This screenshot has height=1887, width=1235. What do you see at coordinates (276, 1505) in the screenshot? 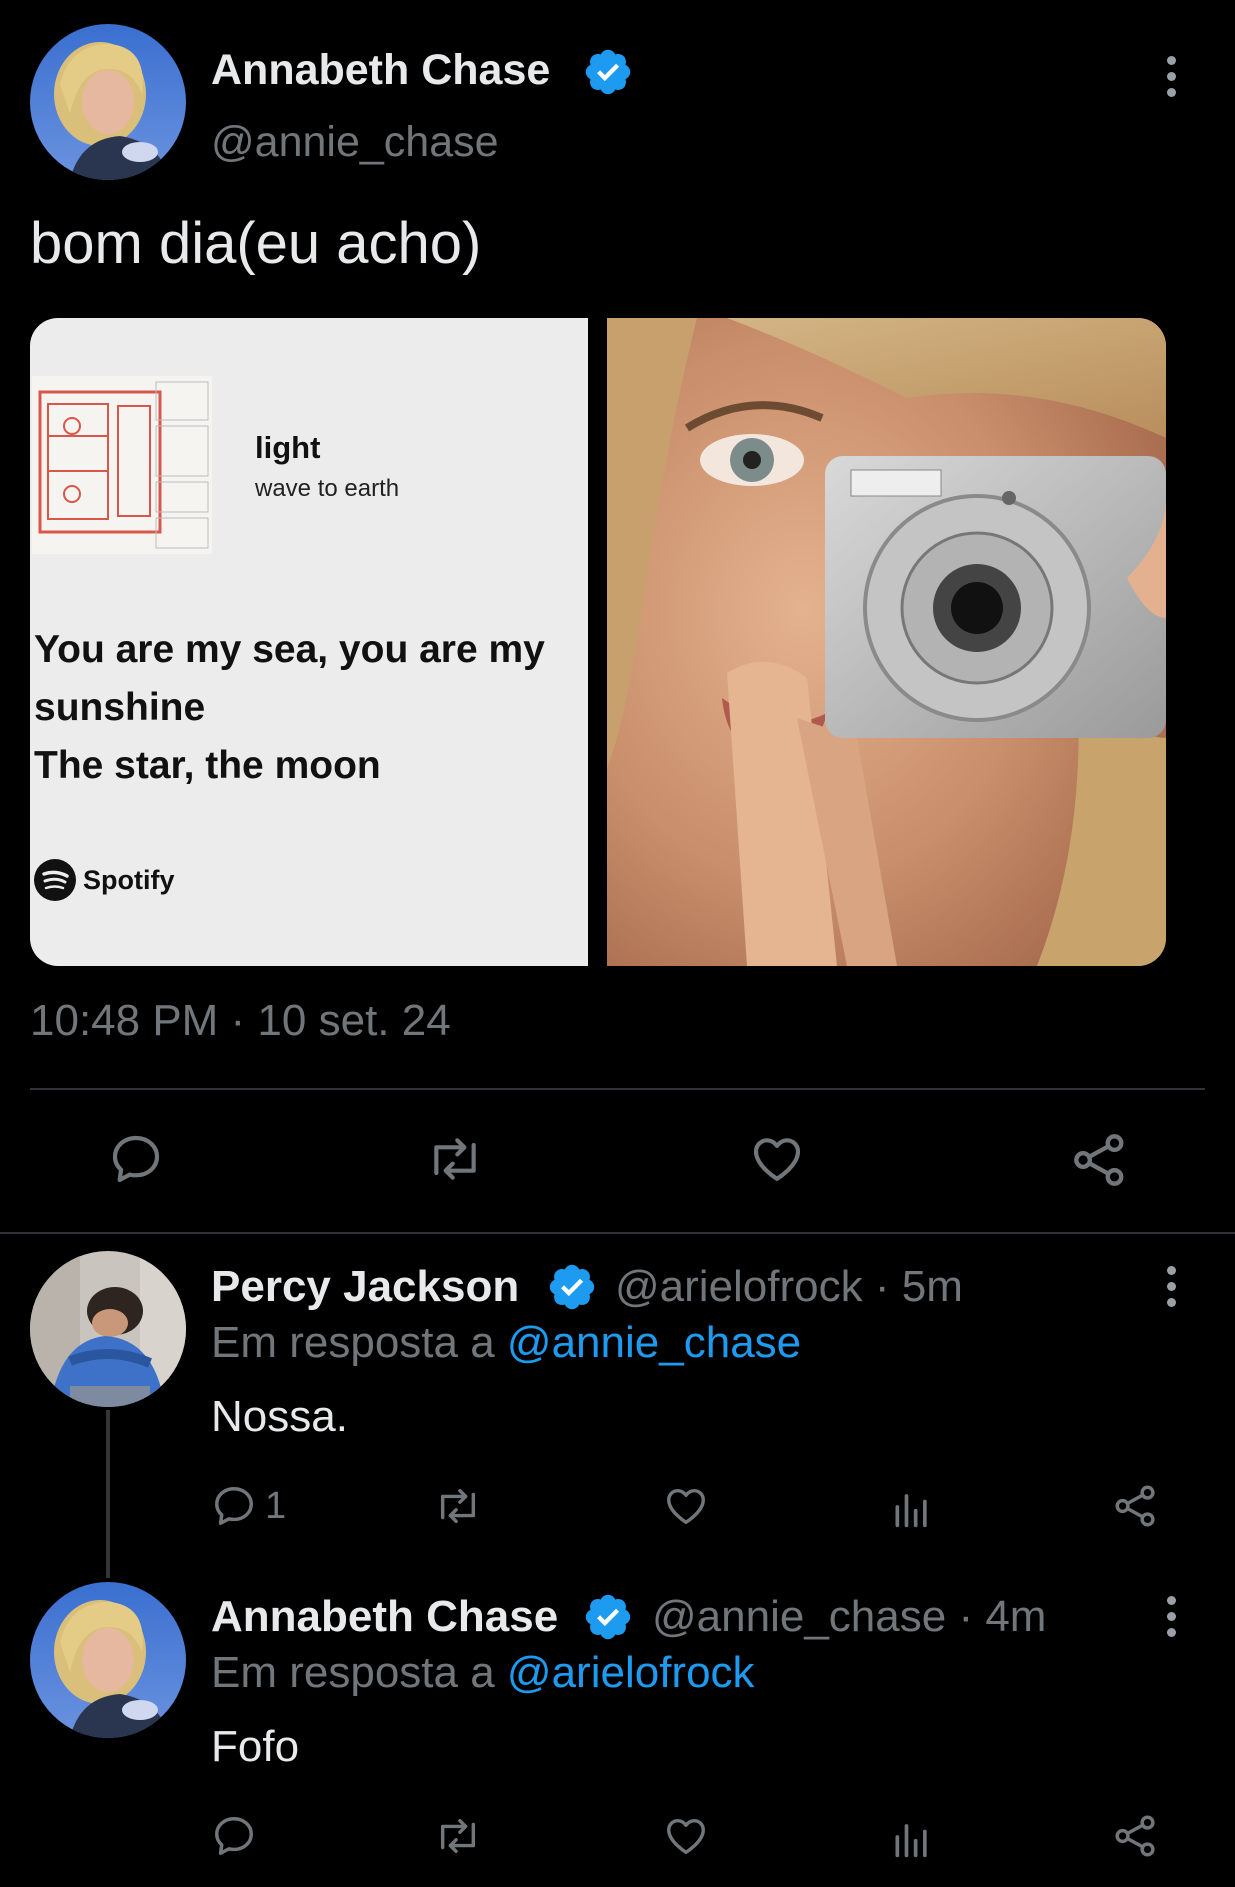
I see `reply-count: 1` at bounding box center [276, 1505].